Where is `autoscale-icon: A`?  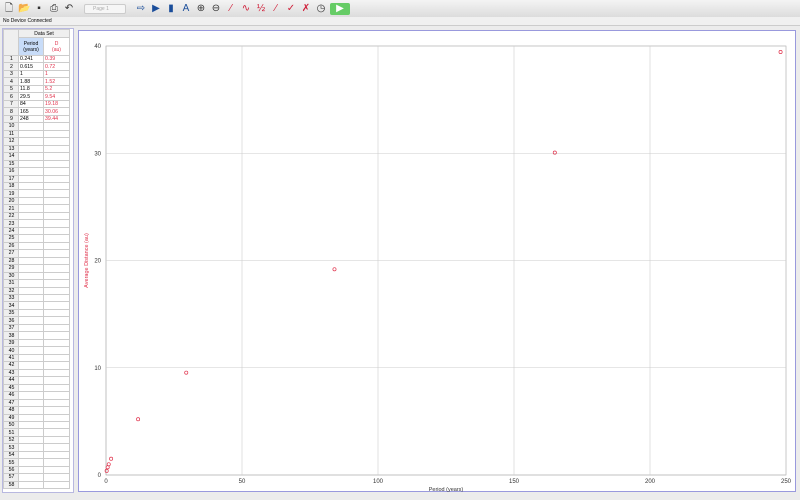
autoscale-icon: A is located at coordinates (186, 9).